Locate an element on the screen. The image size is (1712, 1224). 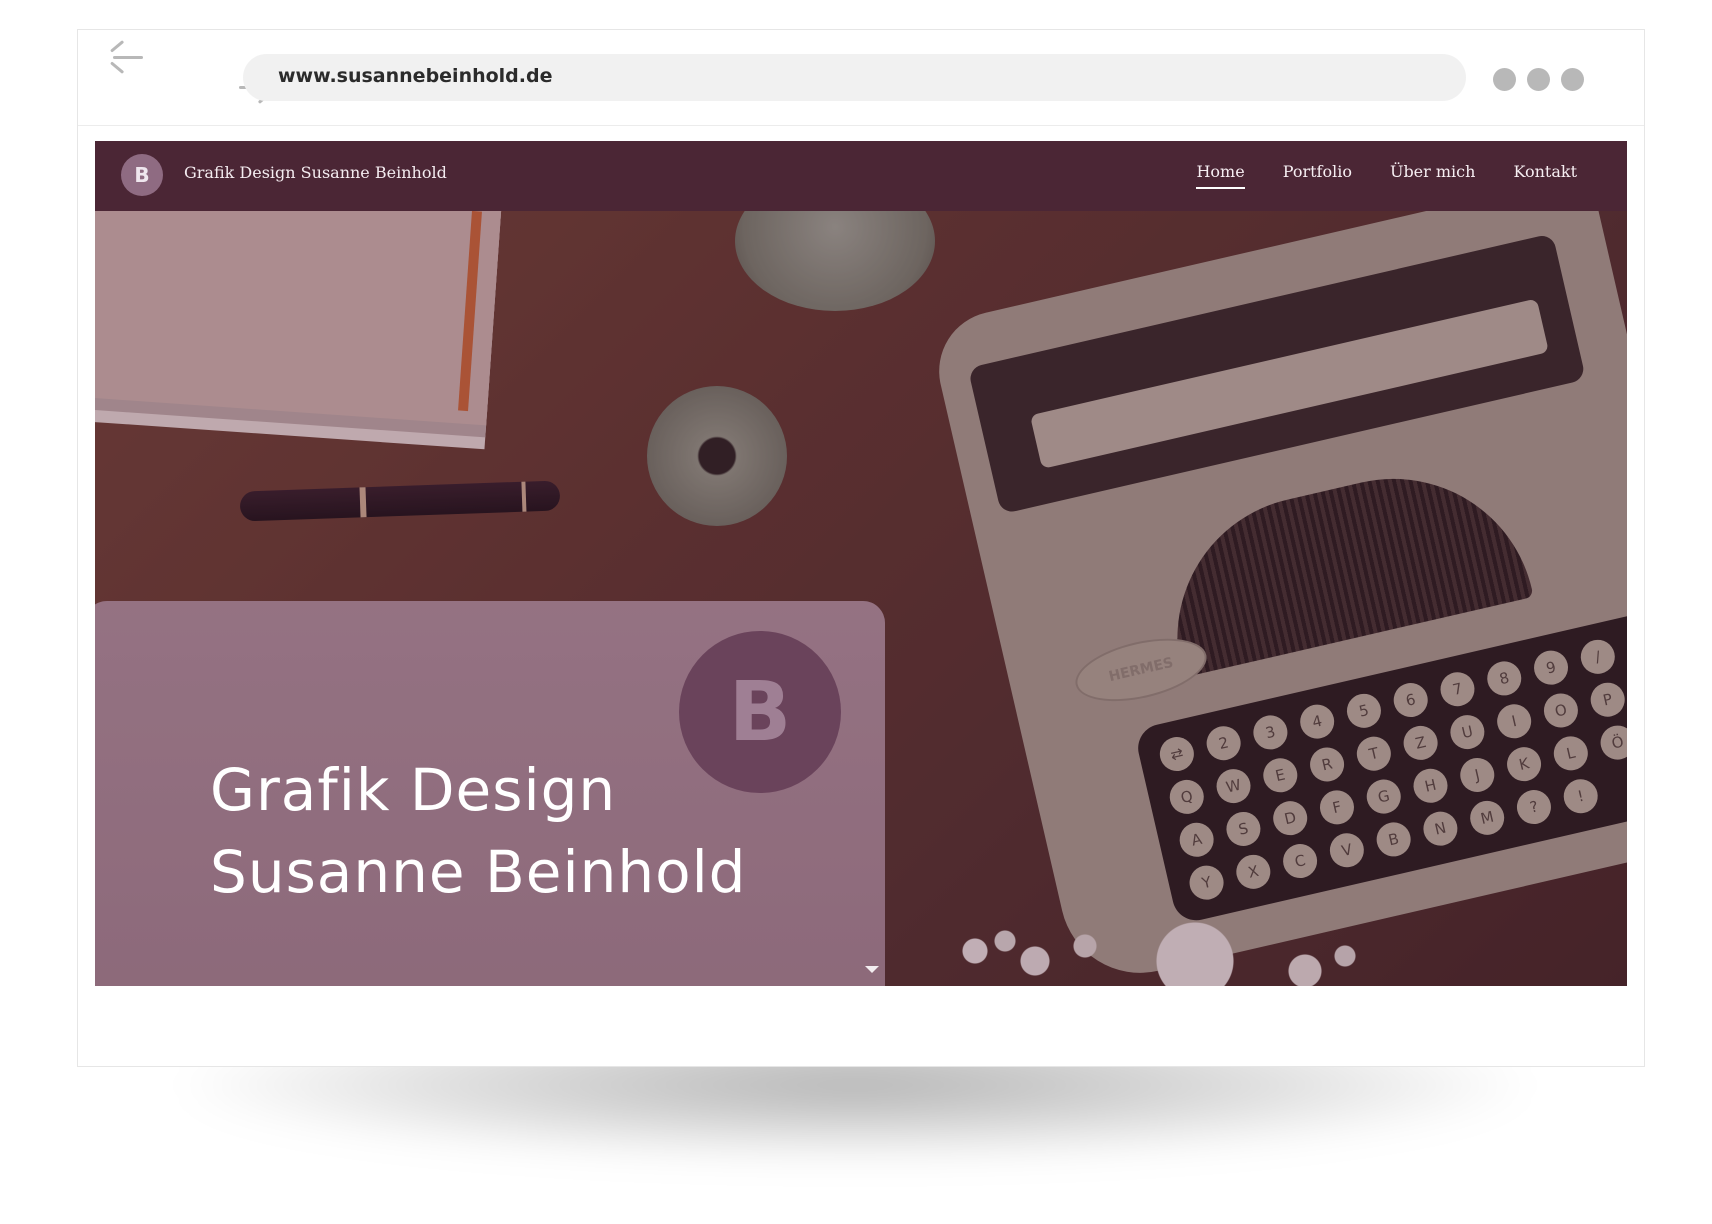
typewriter-key: F is located at coordinates (1337, 807).